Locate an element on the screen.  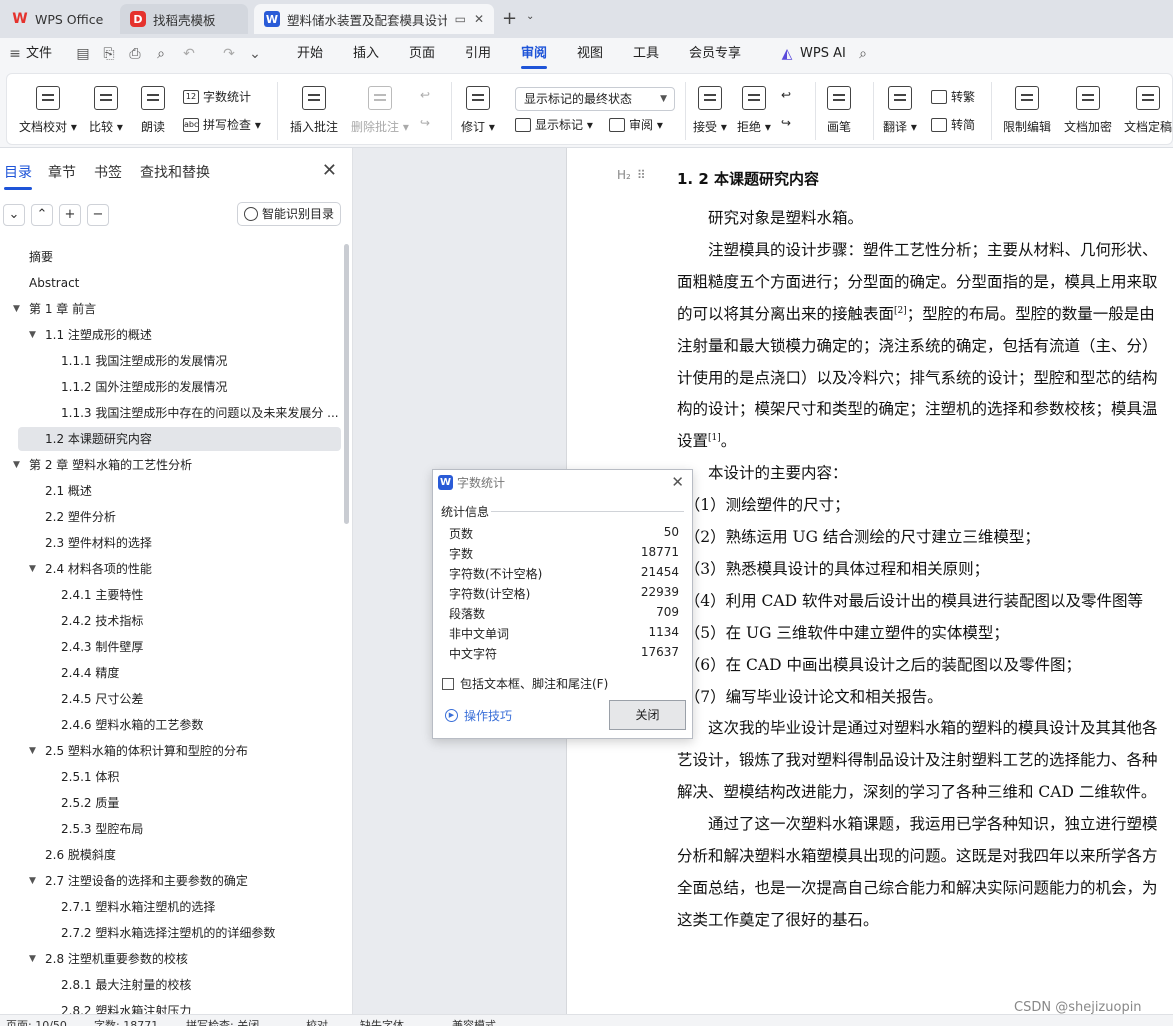
remove-heading-button: − is located at coordinates (98, 215).